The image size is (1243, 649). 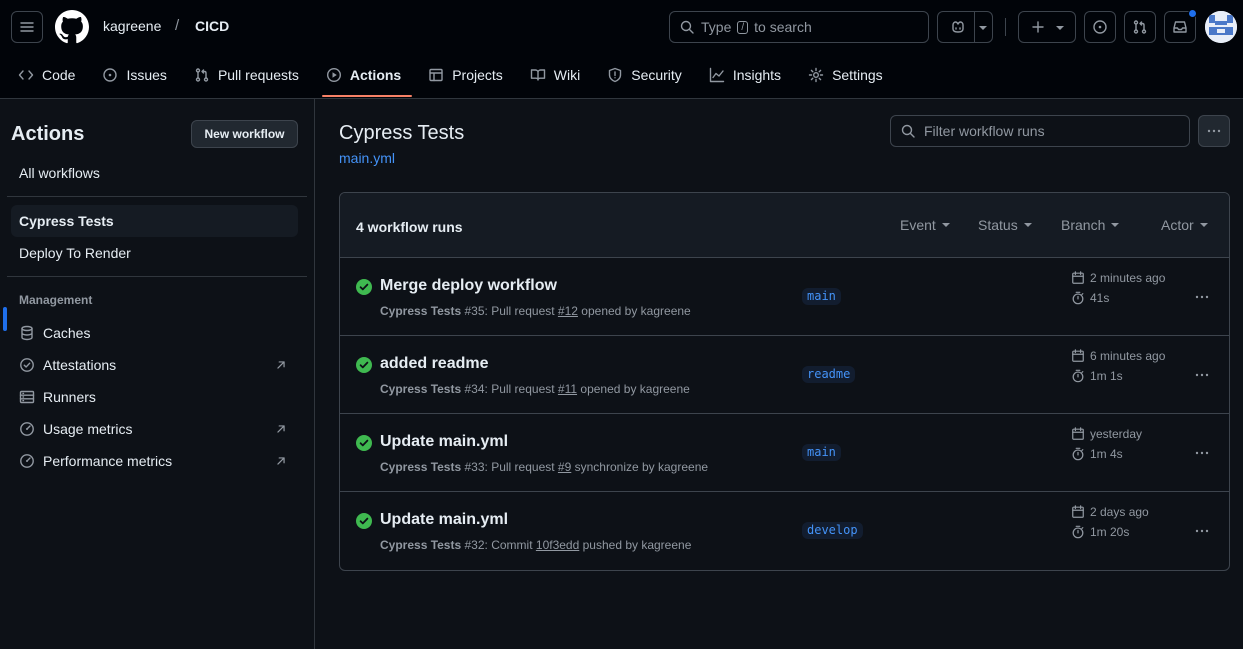 What do you see at coordinates (244, 134) in the screenshot?
I see `new-workflow-button: New workflow` at bounding box center [244, 134].